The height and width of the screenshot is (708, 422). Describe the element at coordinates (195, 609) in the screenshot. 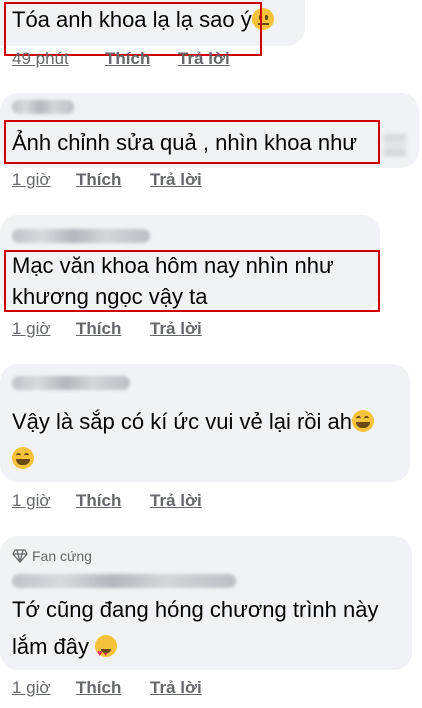

I see `comment-text: Tớ cũng đang hóng chương trình này` at that location.